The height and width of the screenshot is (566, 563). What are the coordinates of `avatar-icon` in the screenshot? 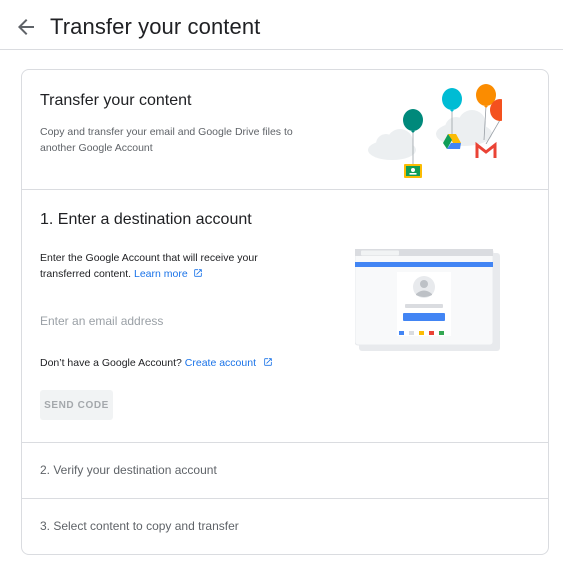 It's located at (424, 287).